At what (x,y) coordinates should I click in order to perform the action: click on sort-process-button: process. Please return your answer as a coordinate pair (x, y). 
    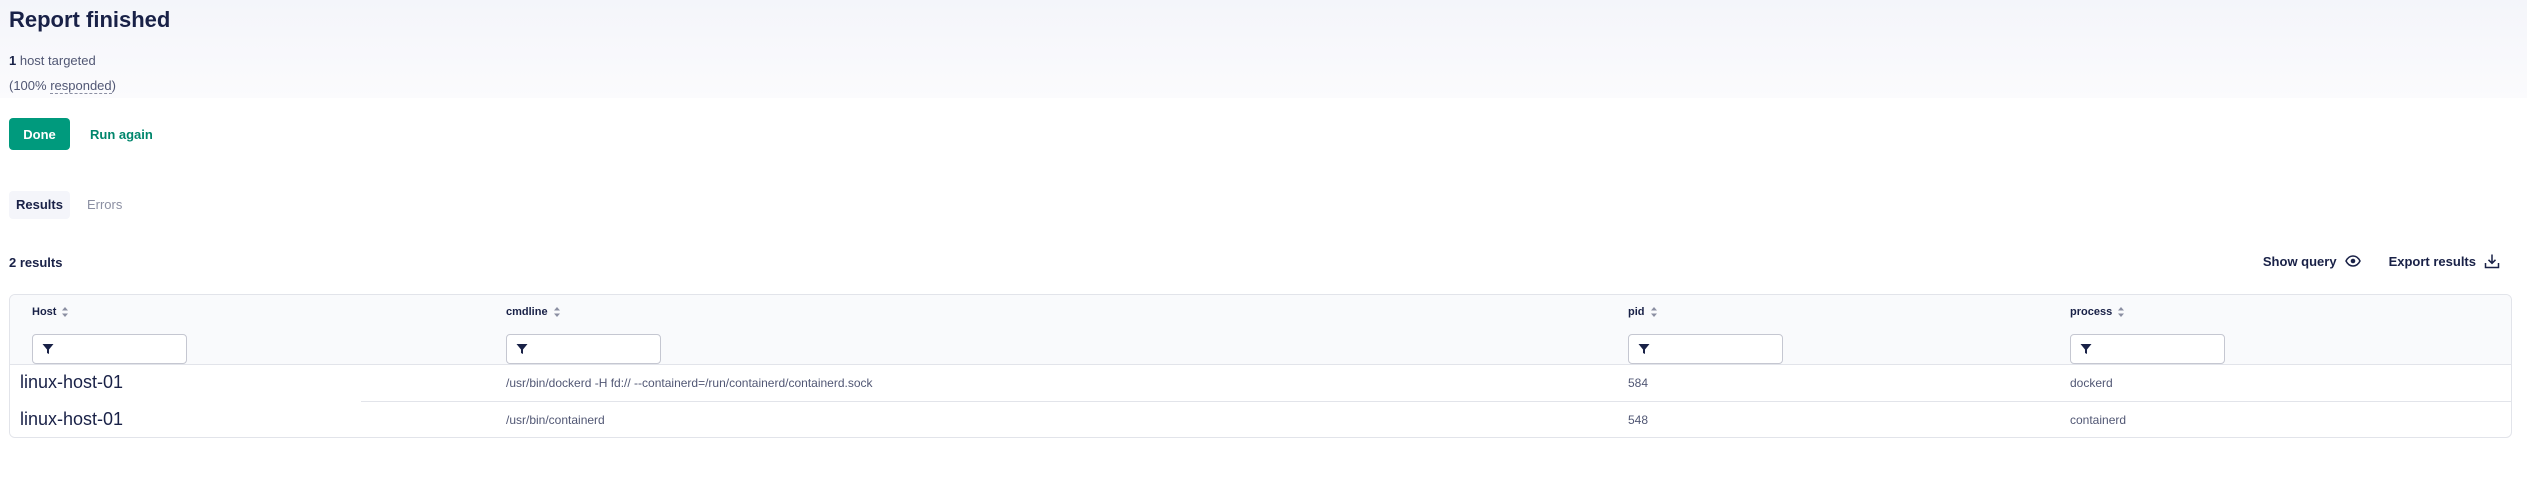
    Looking at the image, I should click on (2097, 312).